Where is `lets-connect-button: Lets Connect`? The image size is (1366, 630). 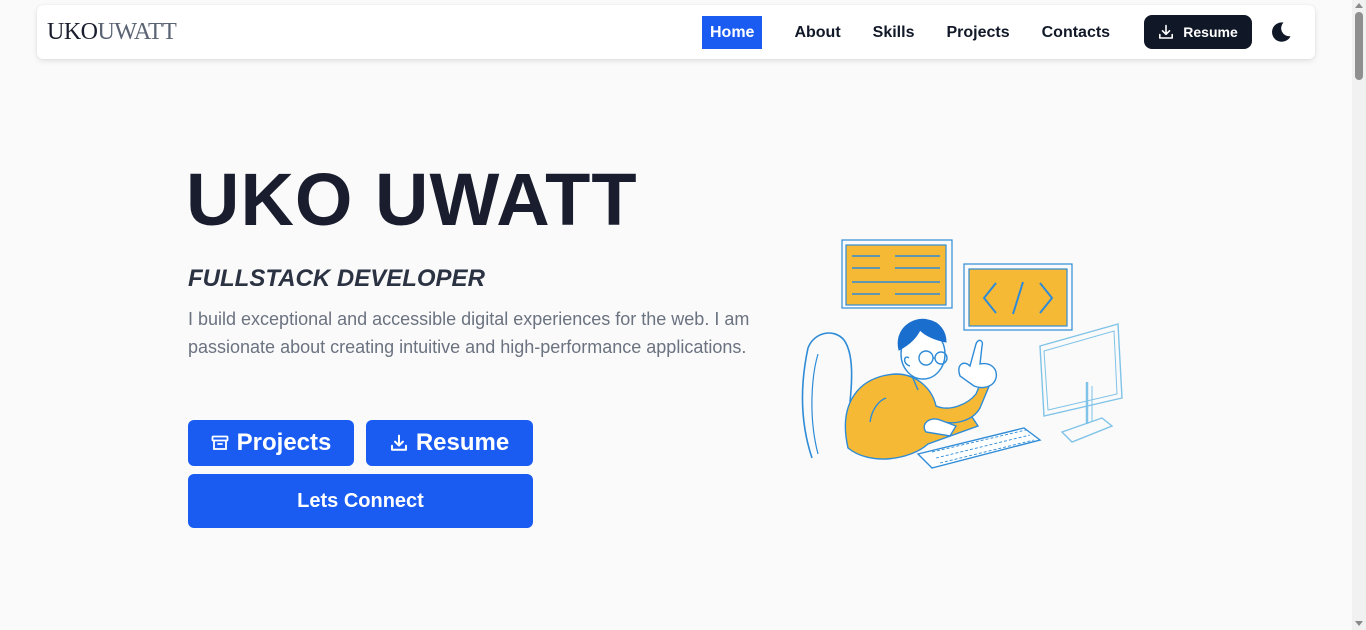
lets-connect-button: Lets Connect is located at coordinates (360, 501).